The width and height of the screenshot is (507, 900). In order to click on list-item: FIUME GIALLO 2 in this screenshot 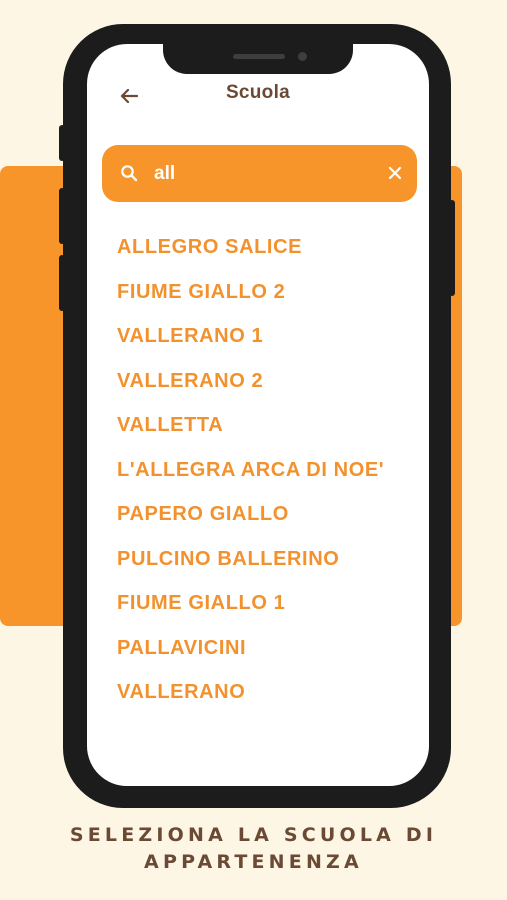, I will do `click(257, 292)`.